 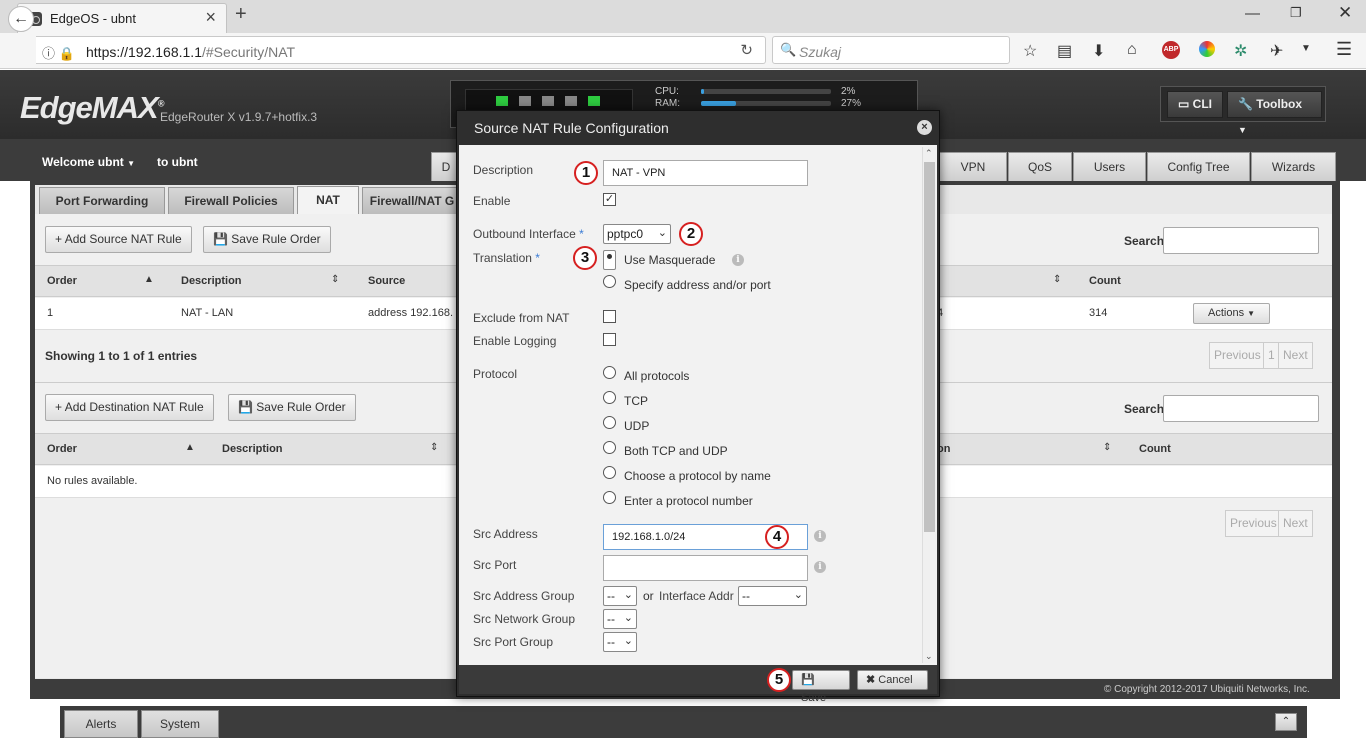 What do you see at coordinates (772, 596) in the screenshot?
I see `interface-addr-select: -- ⌄` at bounding box center [772, 596].